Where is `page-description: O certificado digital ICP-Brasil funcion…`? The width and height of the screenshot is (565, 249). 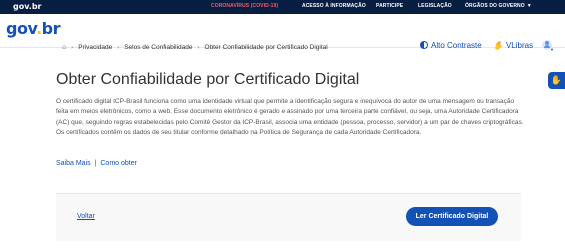
page-description: O certificado digital ICP-Brasil funcion… is located at coordinates (290, 117).